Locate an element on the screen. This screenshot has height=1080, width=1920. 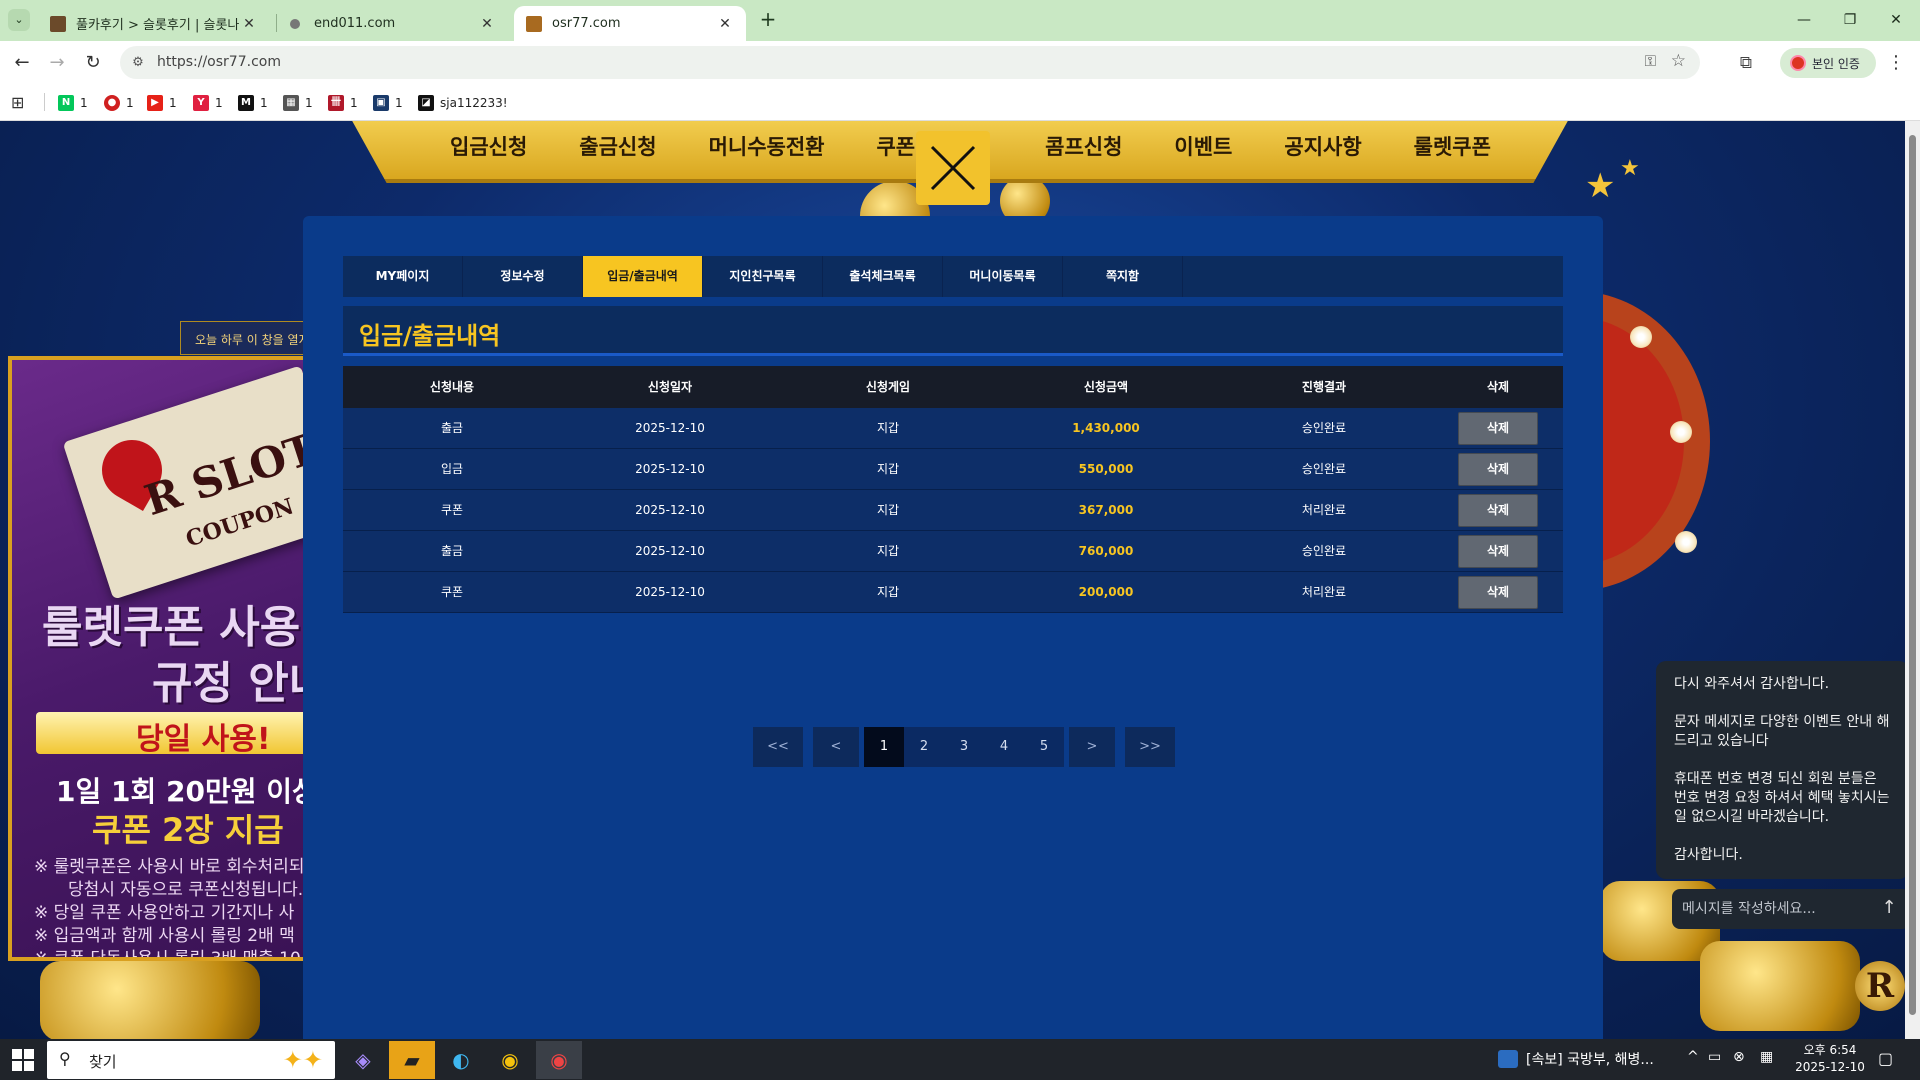
minimize-icon: — is located at coordinates (1804, 20).